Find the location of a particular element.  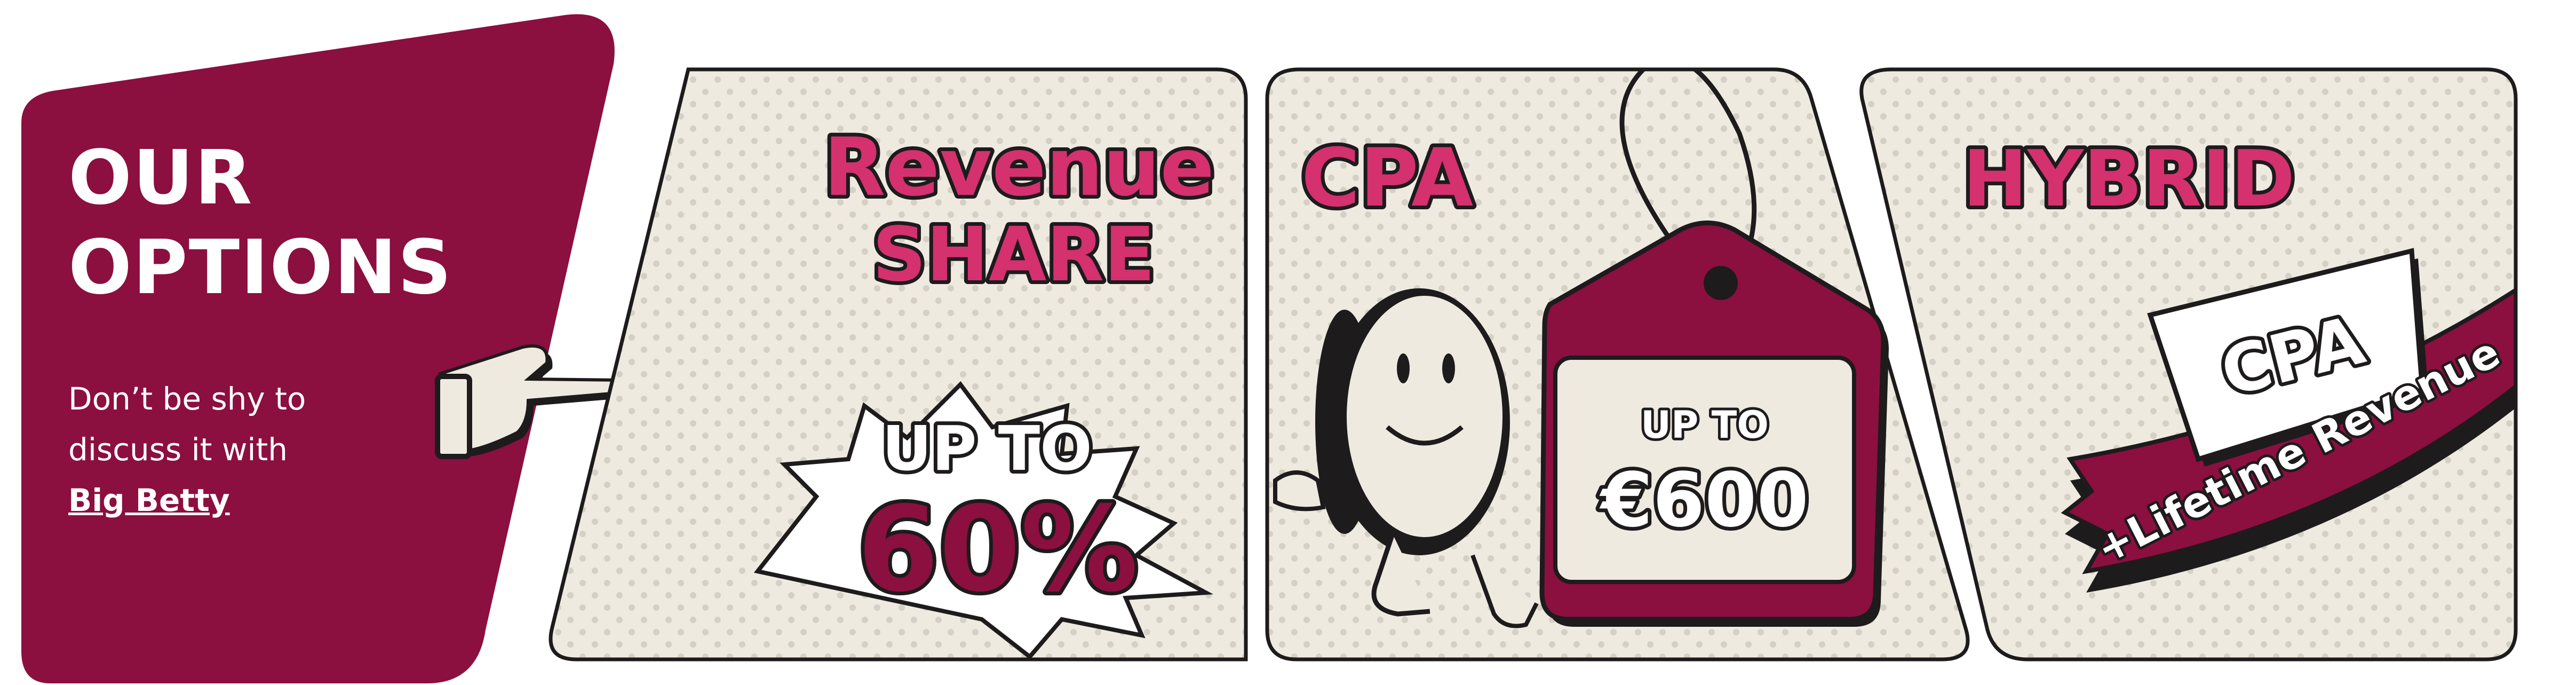

intro-sub-line2: discuss it with is located at coordinates (178, 449).